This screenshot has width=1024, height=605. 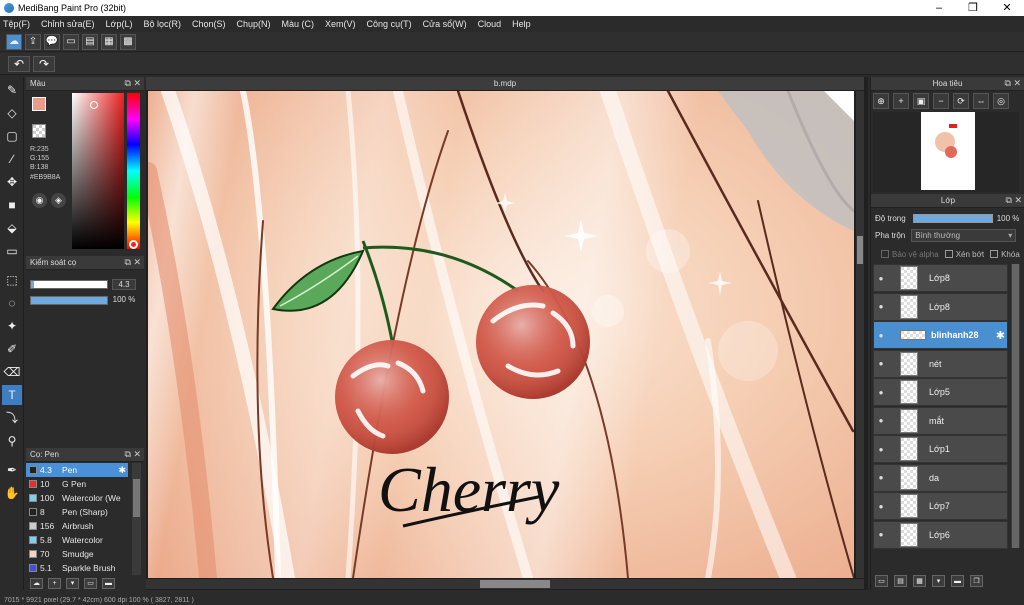 What do you see at coordinates (12, 90) in the screenshot?
I see `brush-tool-icon: ✎` at bounding box center [12, 90].